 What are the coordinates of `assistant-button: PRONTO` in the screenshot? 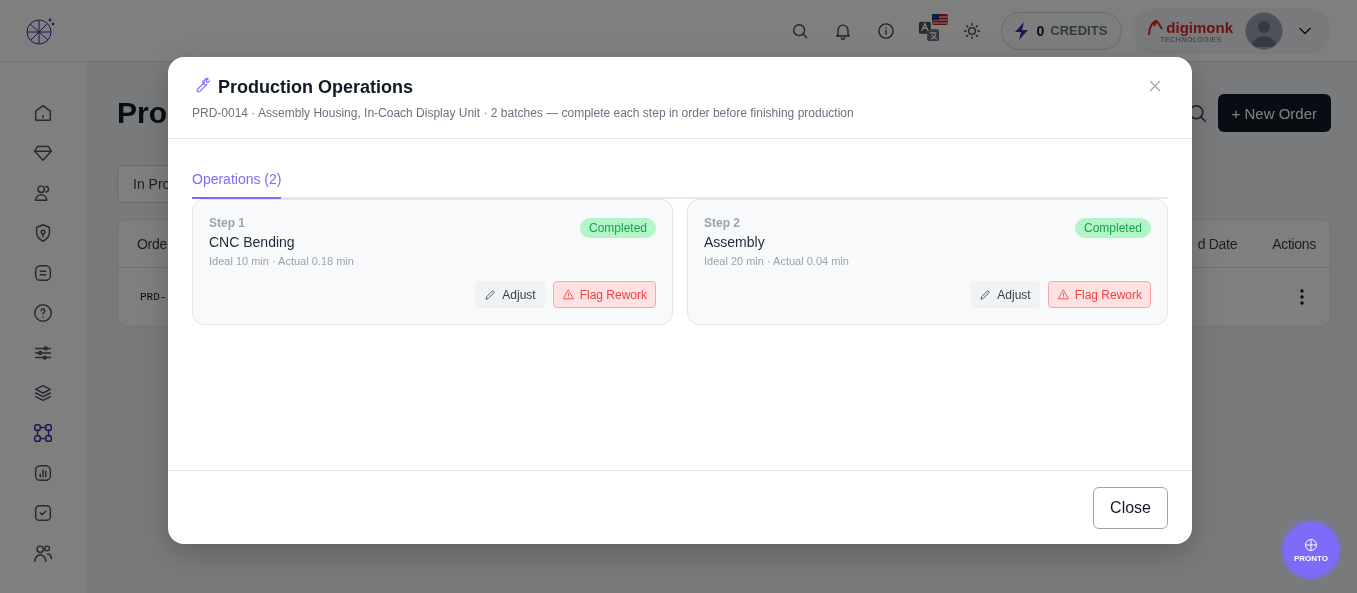 It's located at (1311, 550).